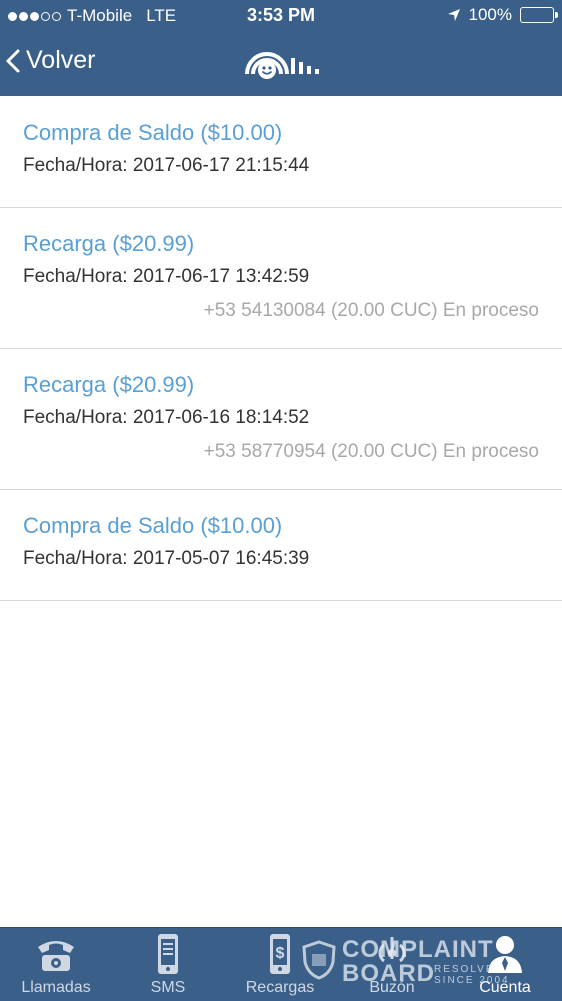 This screenshot has height=1001, width=562. Describe the element at coordinates (56, 956) in the screenshot. I see `telephone-icon` at that location.